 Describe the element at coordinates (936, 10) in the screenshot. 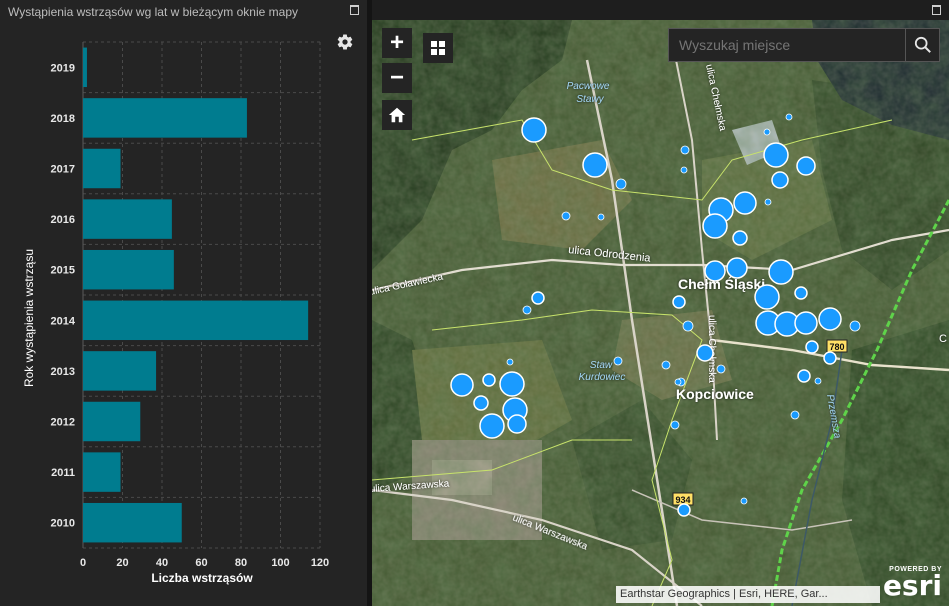

I see `map-maximize-icon` at that location.